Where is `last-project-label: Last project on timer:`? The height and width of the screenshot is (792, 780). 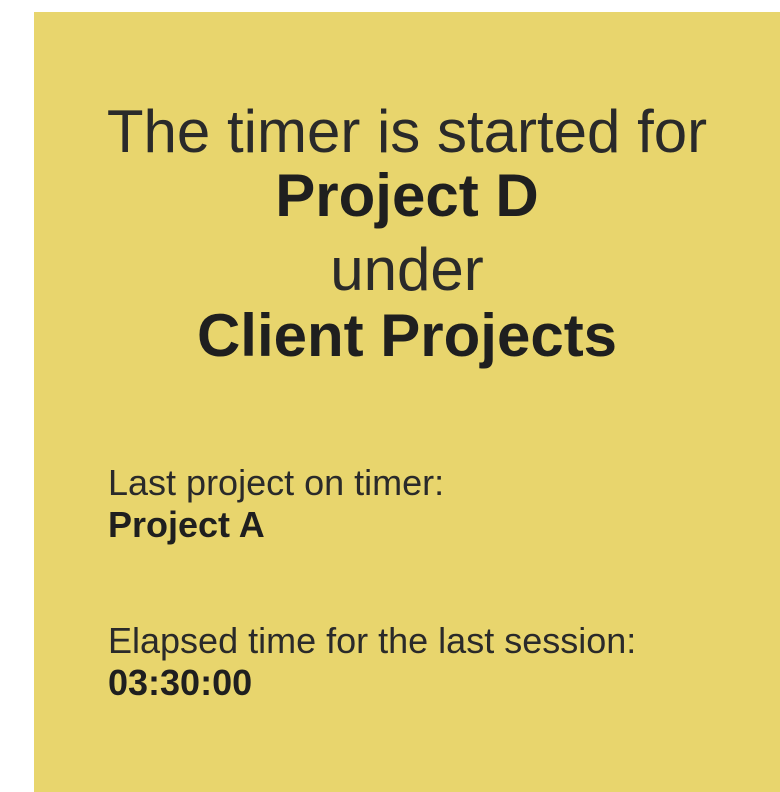 last-project-label: Last project on timer: is located at coordinates (276, 482).